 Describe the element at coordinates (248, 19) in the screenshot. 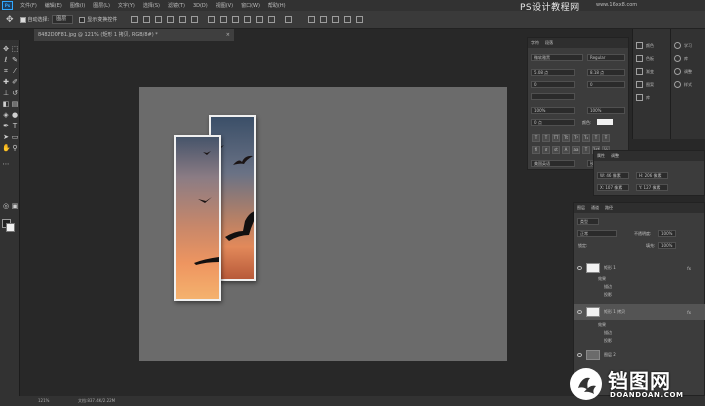

I see `distribute-left-icon` at that location.